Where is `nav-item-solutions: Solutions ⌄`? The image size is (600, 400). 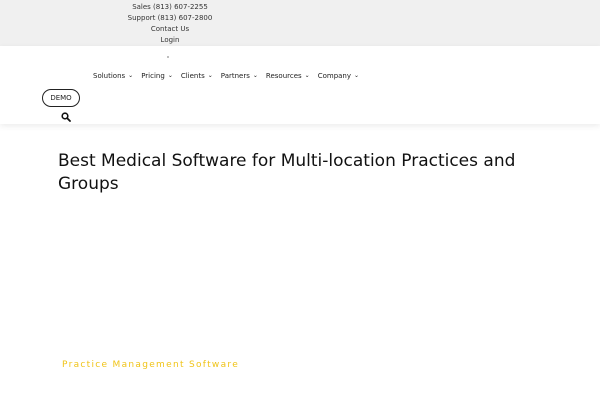
nav-item-solutions: Solutions ⌄ is located at coordinates (113, 76).